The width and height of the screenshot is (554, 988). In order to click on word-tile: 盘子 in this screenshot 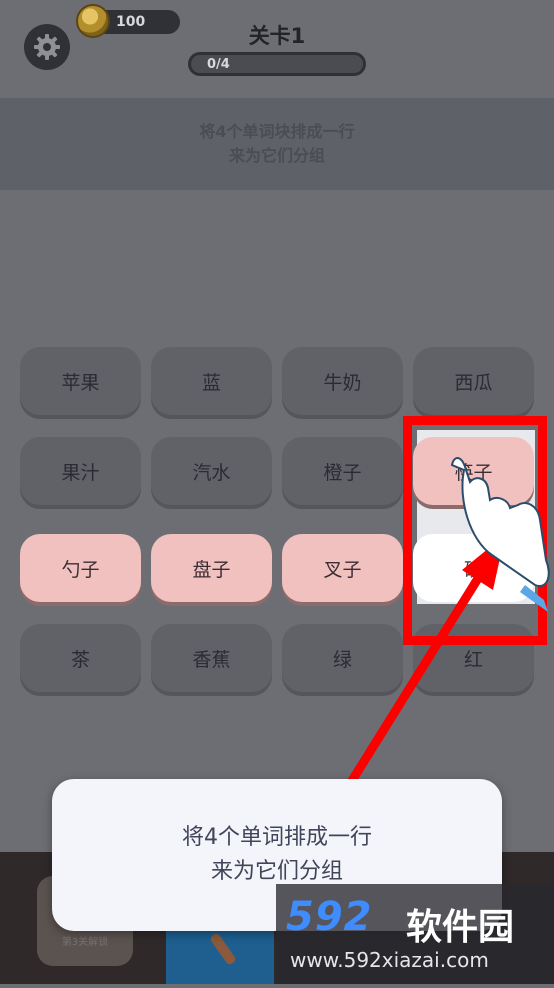, I will do `click(211, 568)`.